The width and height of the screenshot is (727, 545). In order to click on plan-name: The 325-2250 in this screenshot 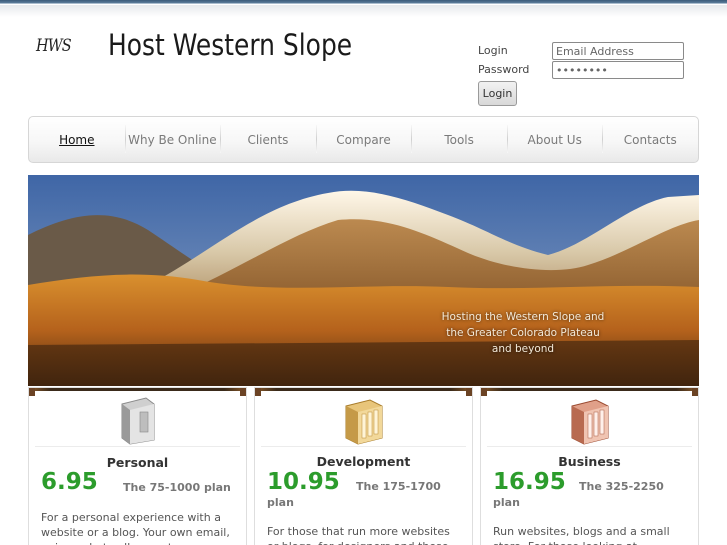, I will do `click(621, 486)`.